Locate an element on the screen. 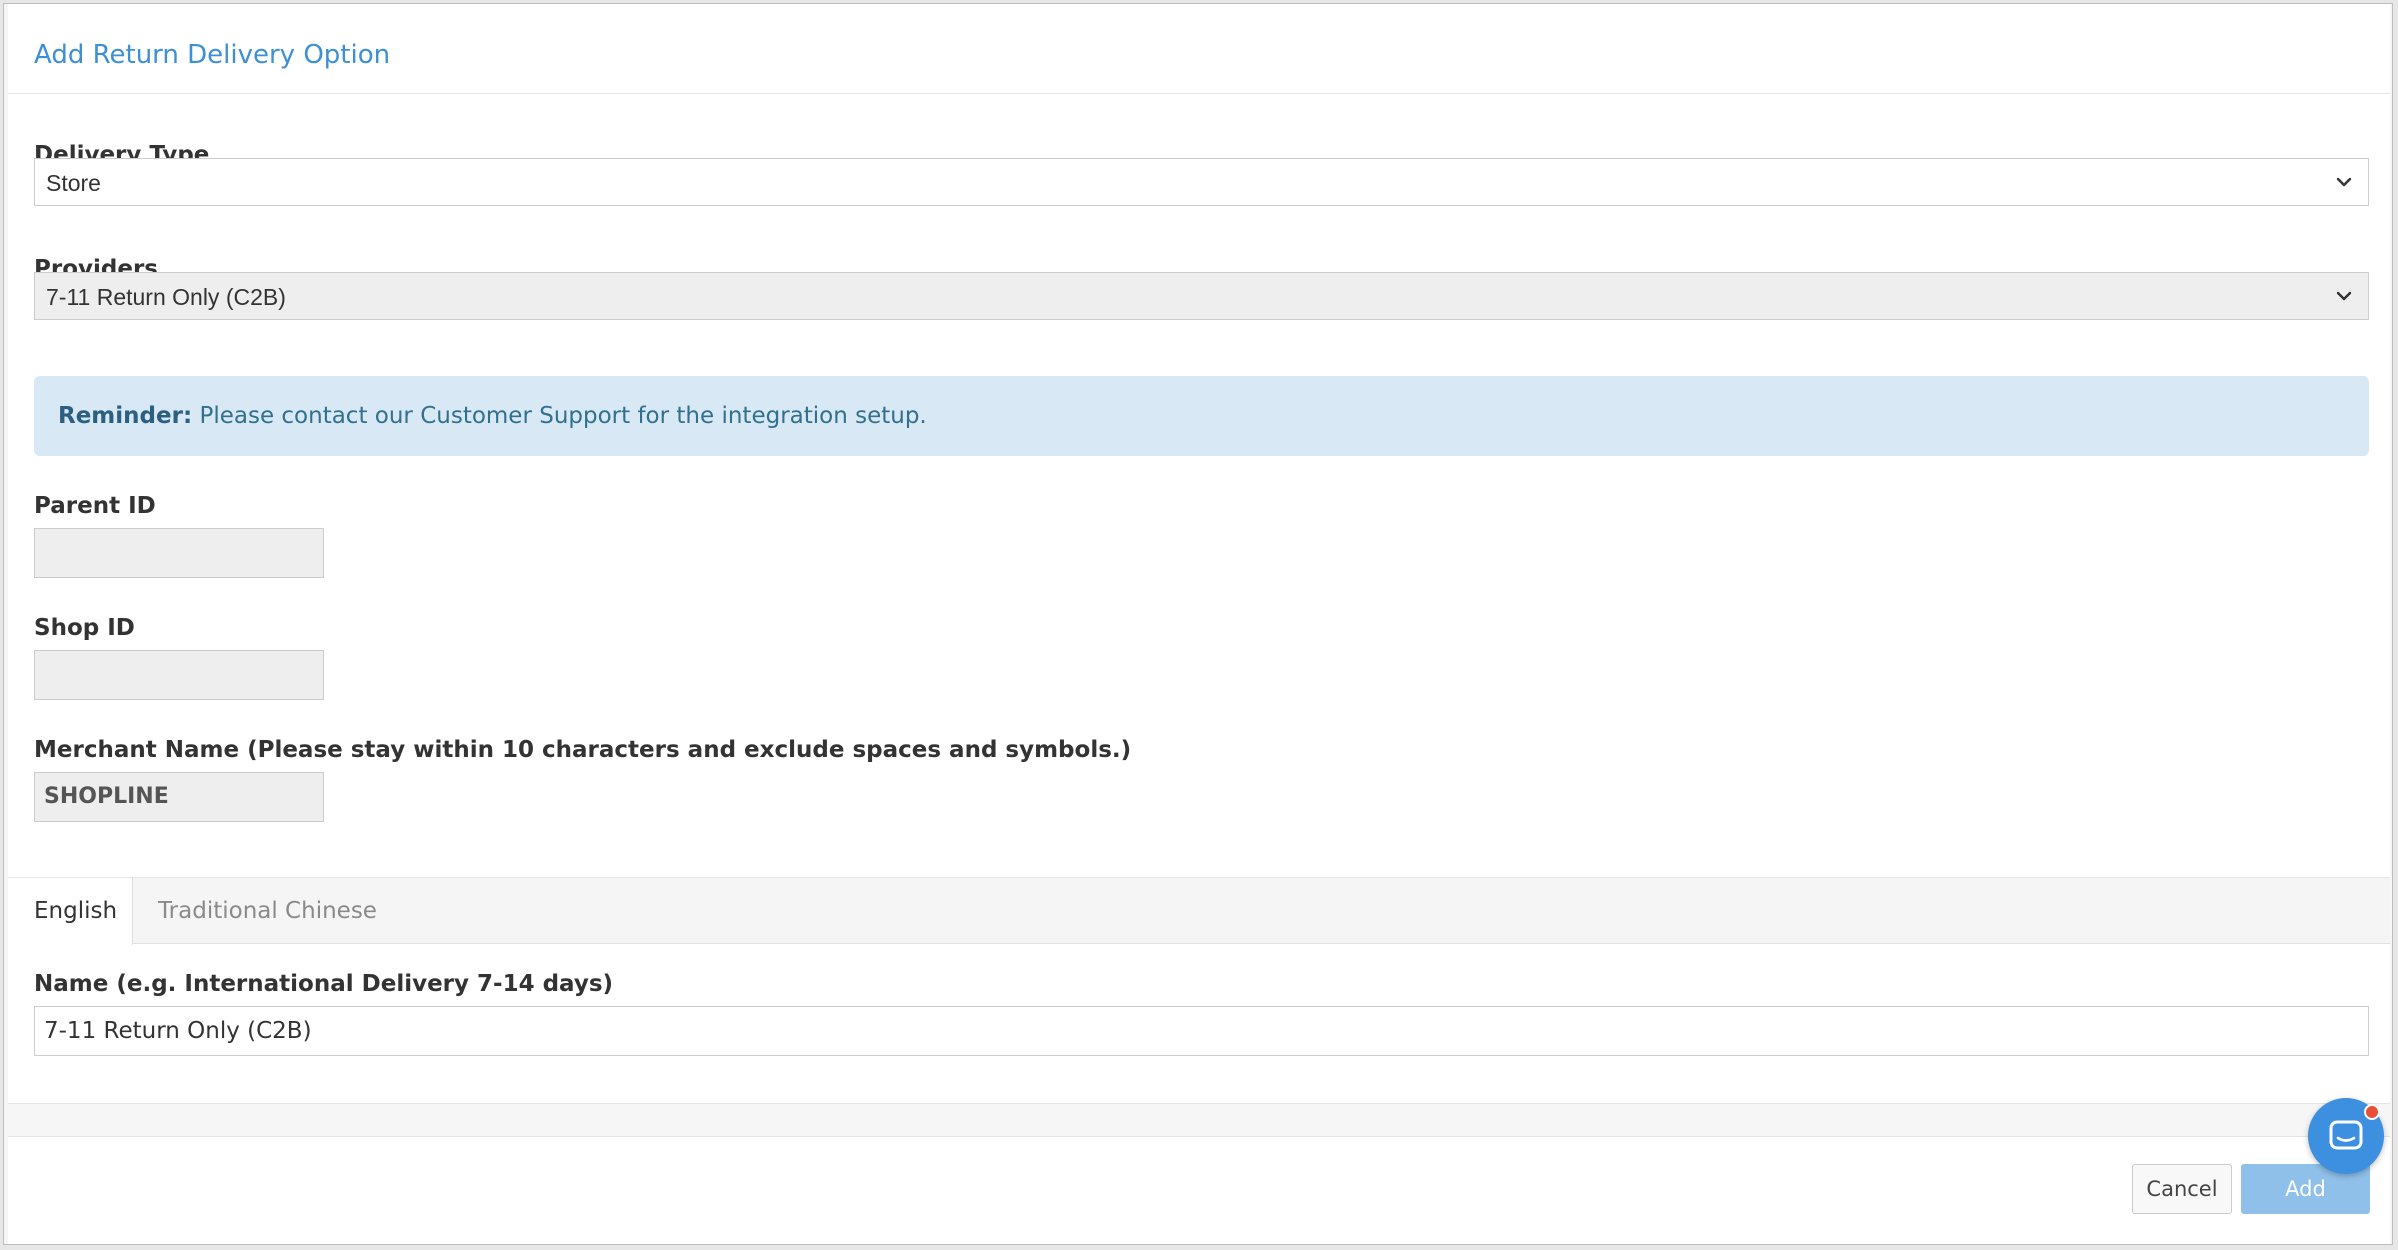 Image resolution: width=2398 pixels, height=1250 pixels. tab-traditional-chinese: Traditional Chinese is located at coordinates (267, 911).